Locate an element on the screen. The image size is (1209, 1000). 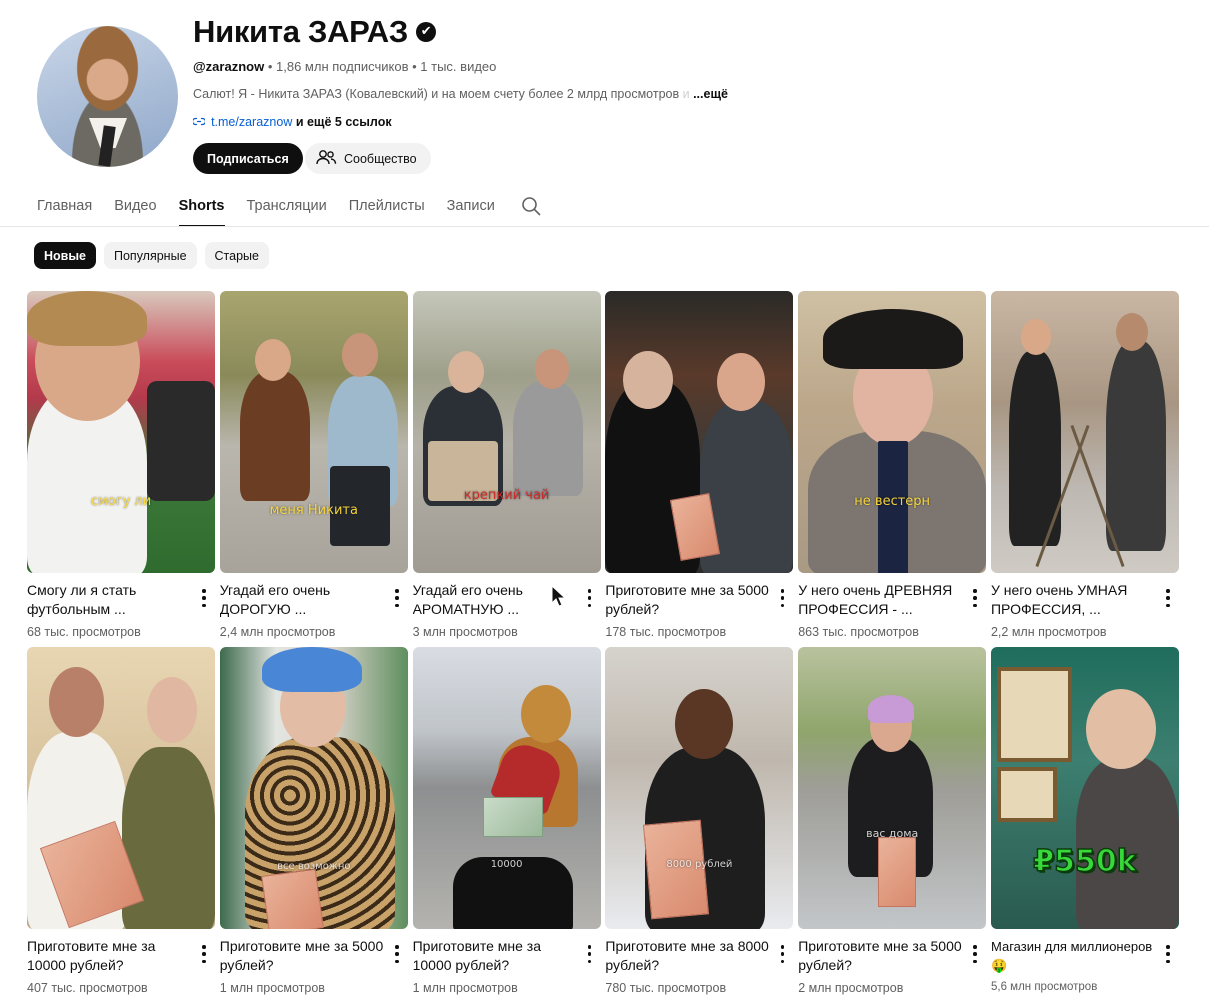
short-thumbnail: 10000 is located at coordinates (506, 788).